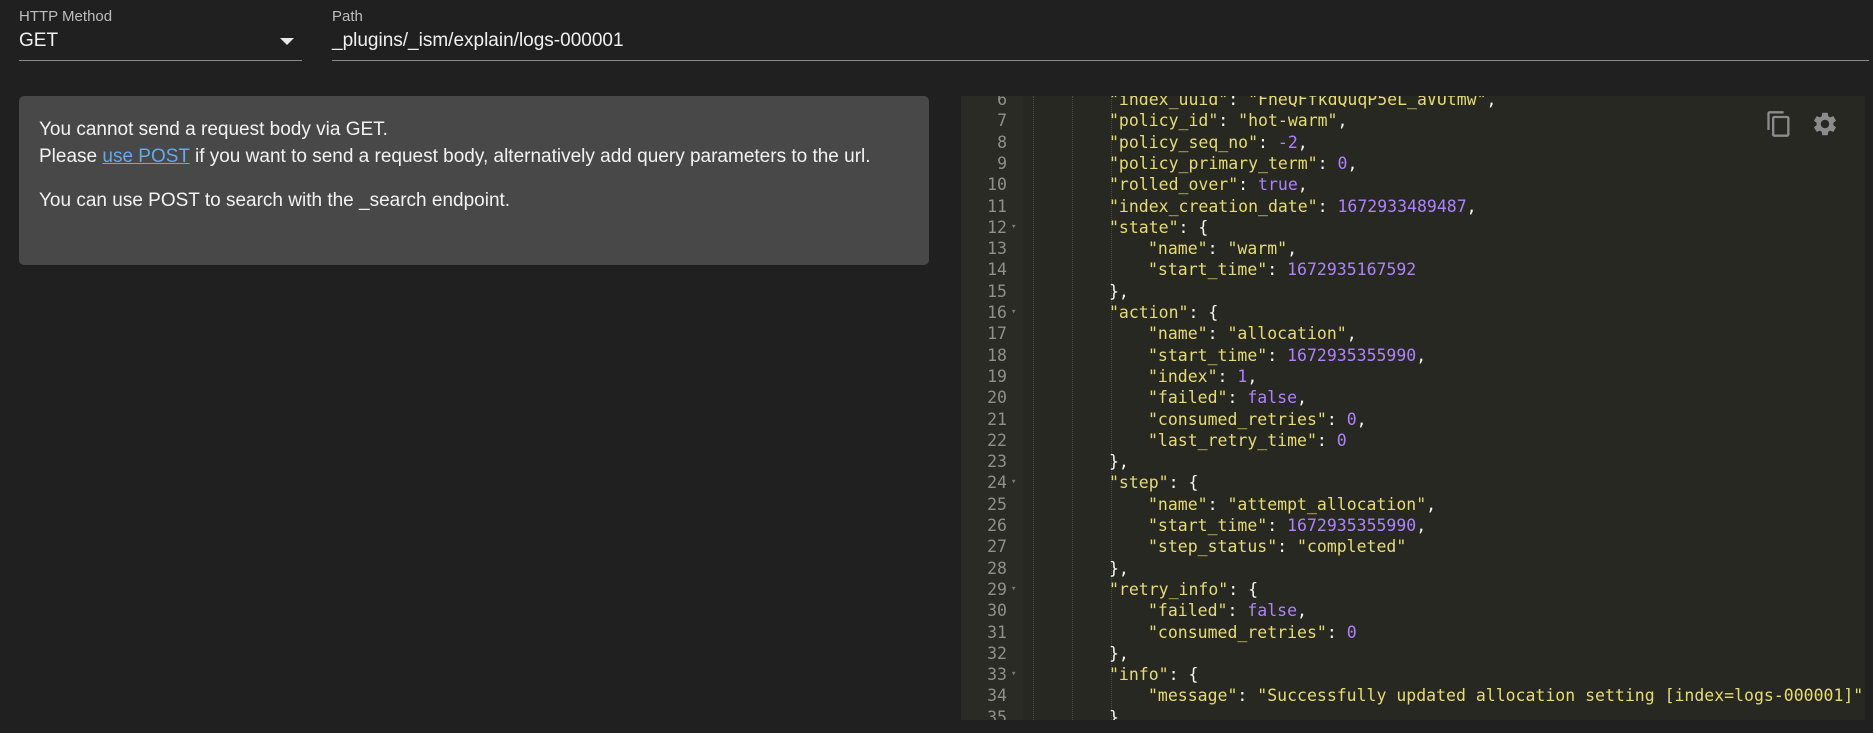 The width and height of the screenshot is (1873, 733). I want to click on code-line: 17 "name": "allocation",, so click(1413, 333).